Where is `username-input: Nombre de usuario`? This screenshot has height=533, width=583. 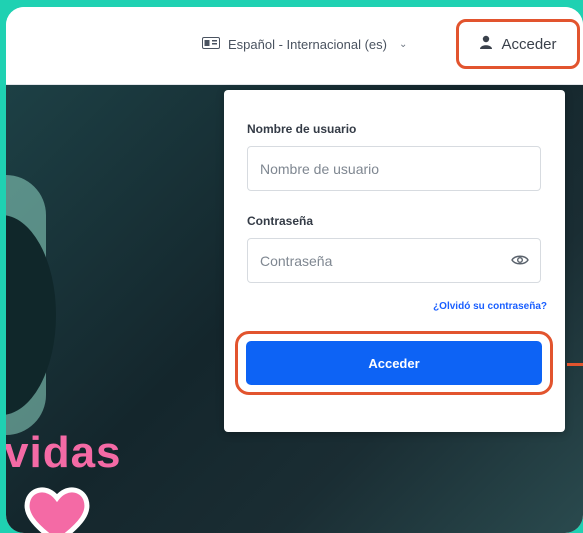
username-input: Nombre de usuario is located at coordinates (394, 168).